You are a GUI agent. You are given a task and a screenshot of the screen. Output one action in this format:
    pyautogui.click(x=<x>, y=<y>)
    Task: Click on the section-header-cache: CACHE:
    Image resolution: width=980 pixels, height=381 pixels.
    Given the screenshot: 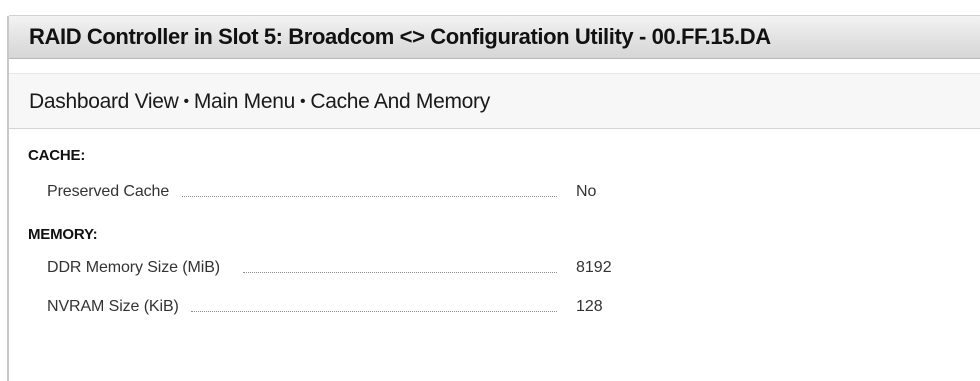 What is the action you would take?
    pyautogui.click(x=57, y=155)
    